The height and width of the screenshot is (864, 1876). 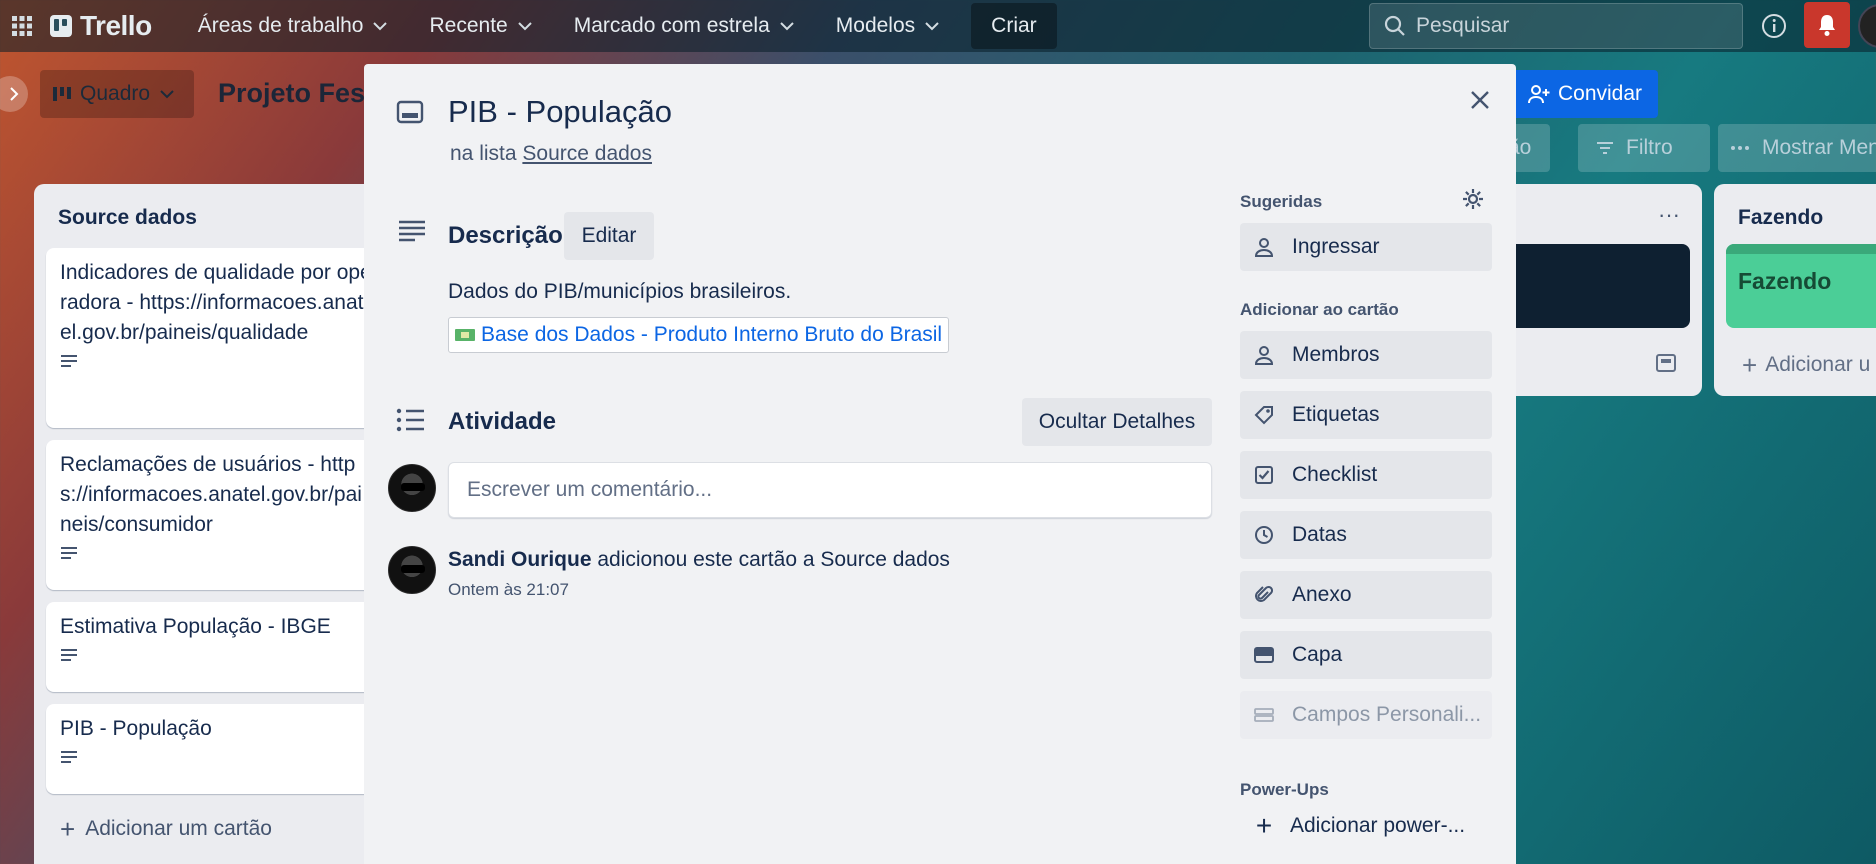 I want to click on members-button: Membros, so click(x=1366, y=355).